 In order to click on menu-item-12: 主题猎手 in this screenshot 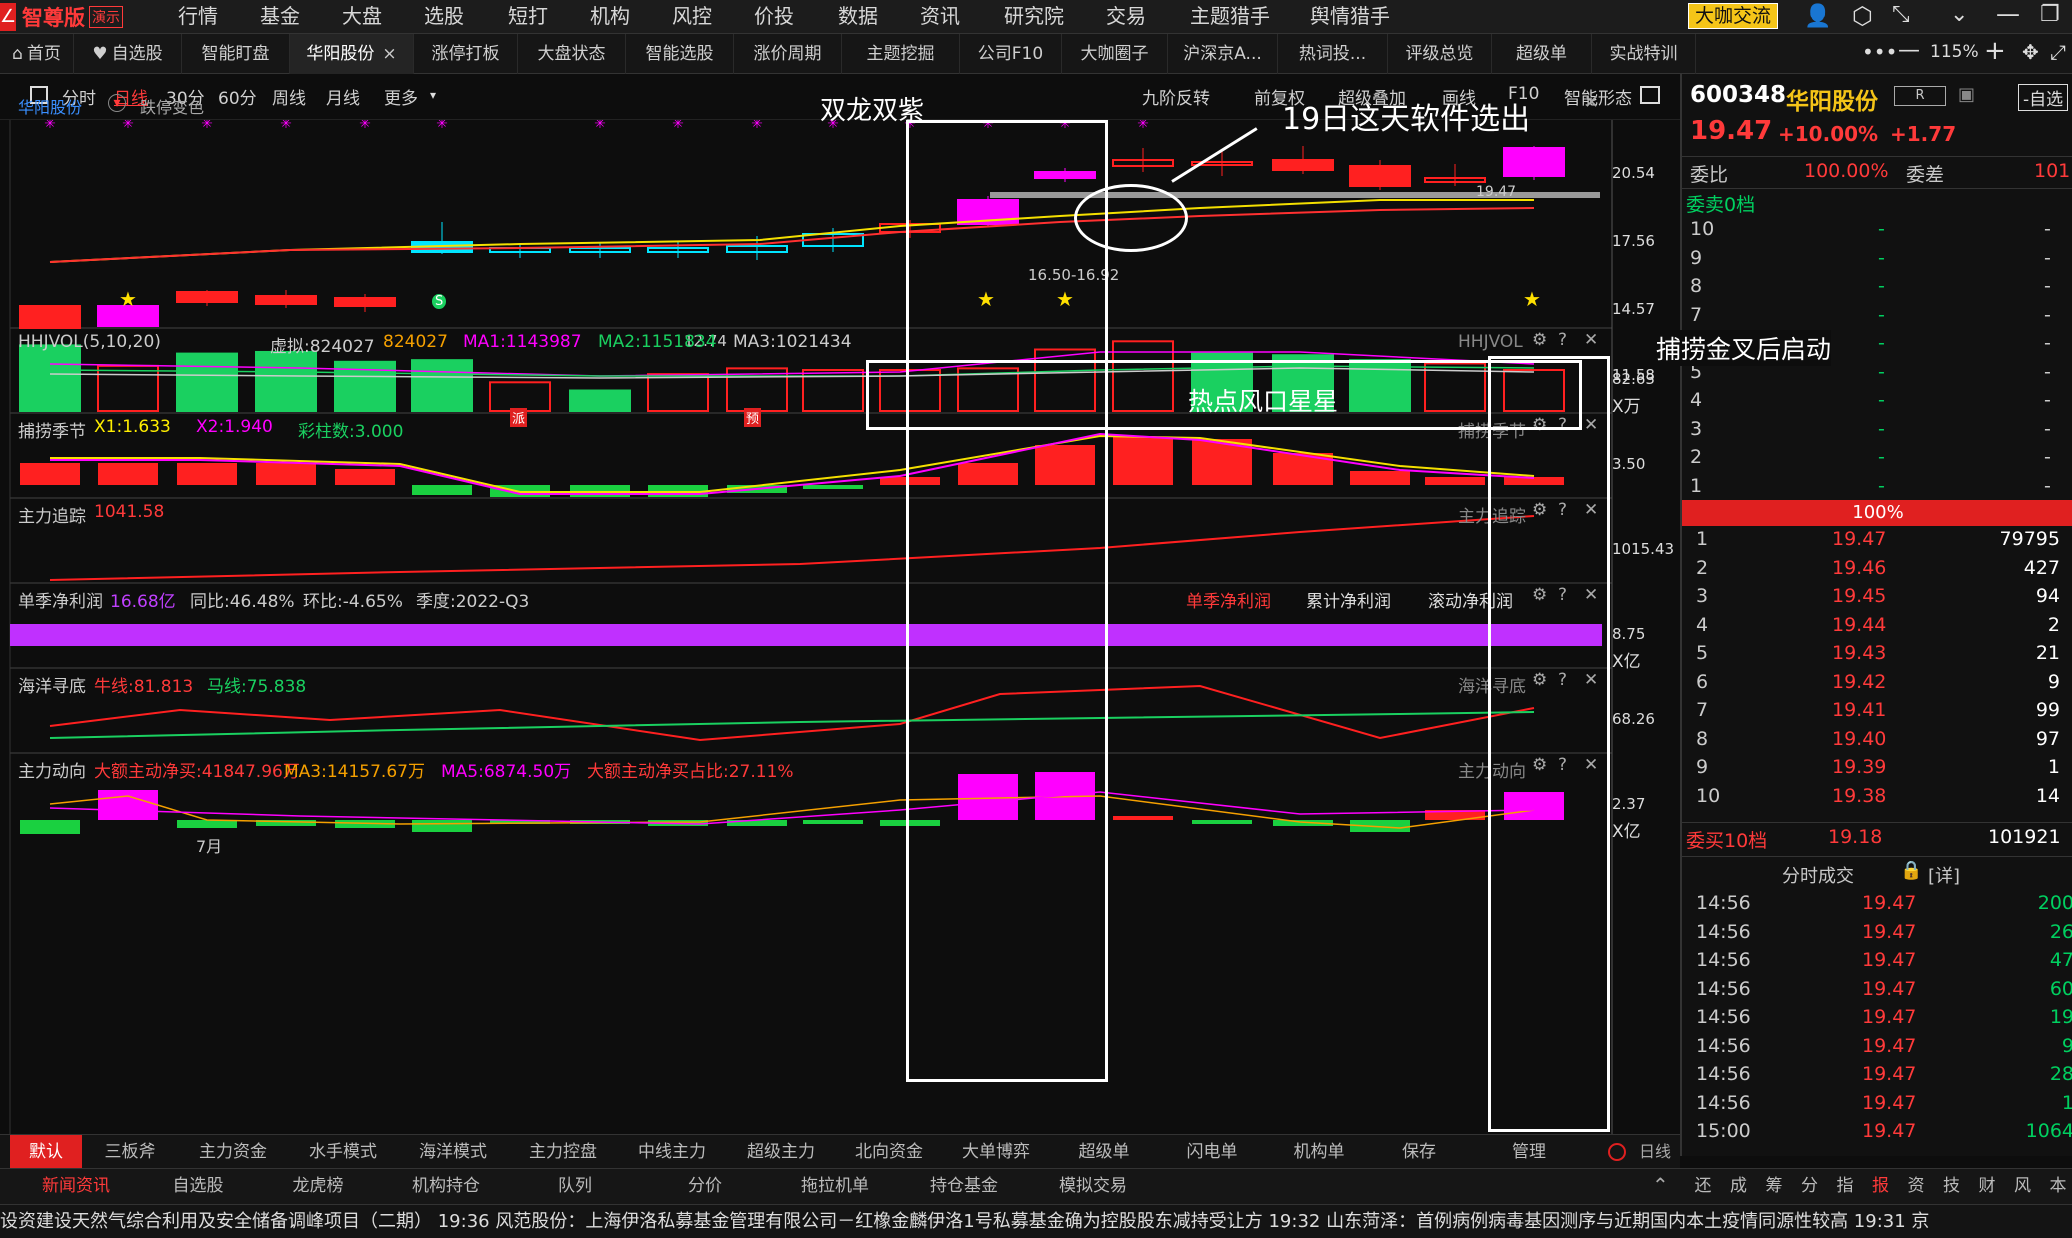, I will do `click(1230, 17)`.